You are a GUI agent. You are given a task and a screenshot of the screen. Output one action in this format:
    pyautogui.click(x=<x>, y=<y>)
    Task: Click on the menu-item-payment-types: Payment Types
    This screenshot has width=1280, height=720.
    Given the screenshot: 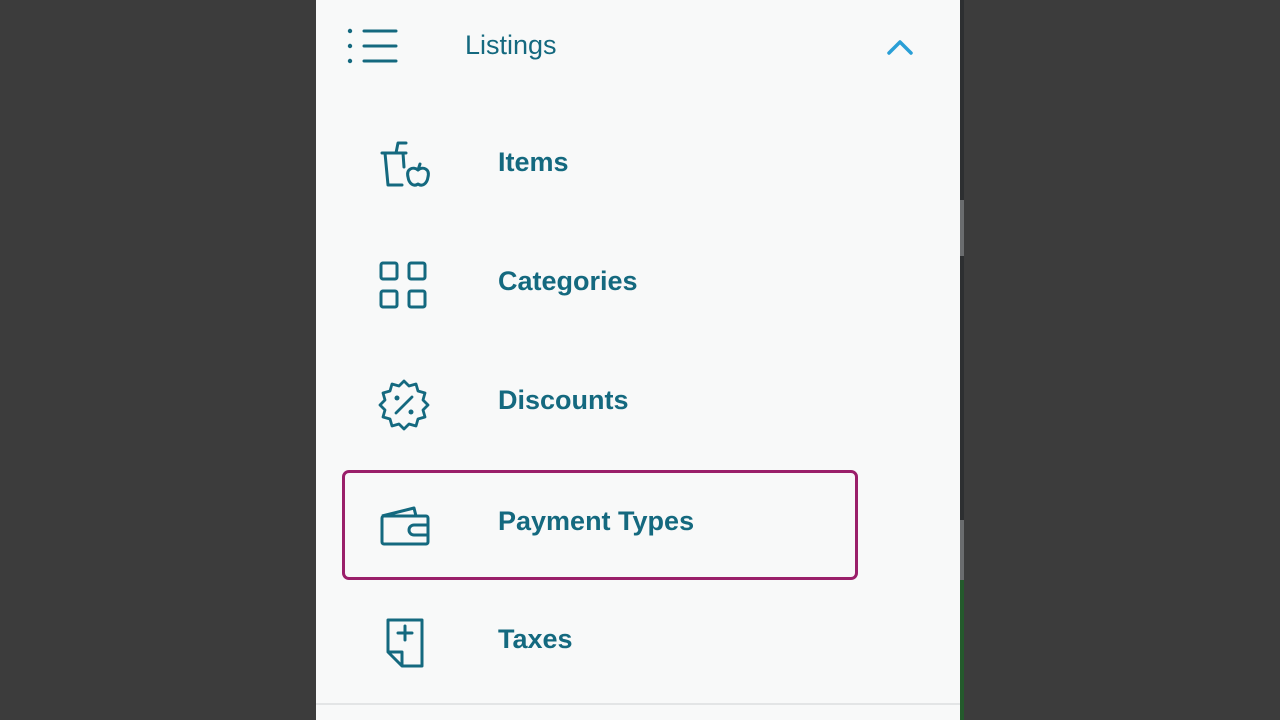 What is the action you would take?
    pyautogui.click(x=600, y=525)
    